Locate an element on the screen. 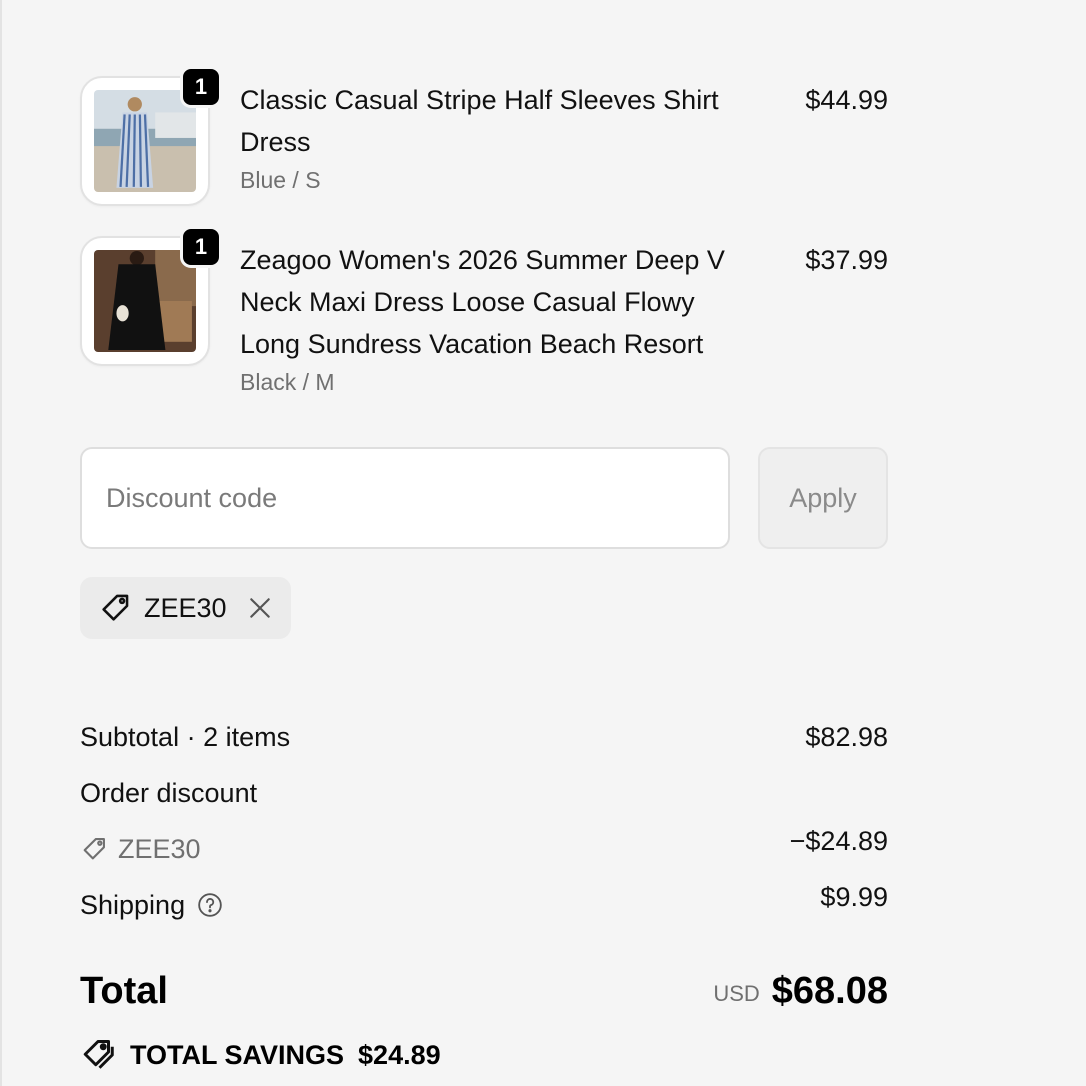  close-icon is located at coordinates (260, 608).